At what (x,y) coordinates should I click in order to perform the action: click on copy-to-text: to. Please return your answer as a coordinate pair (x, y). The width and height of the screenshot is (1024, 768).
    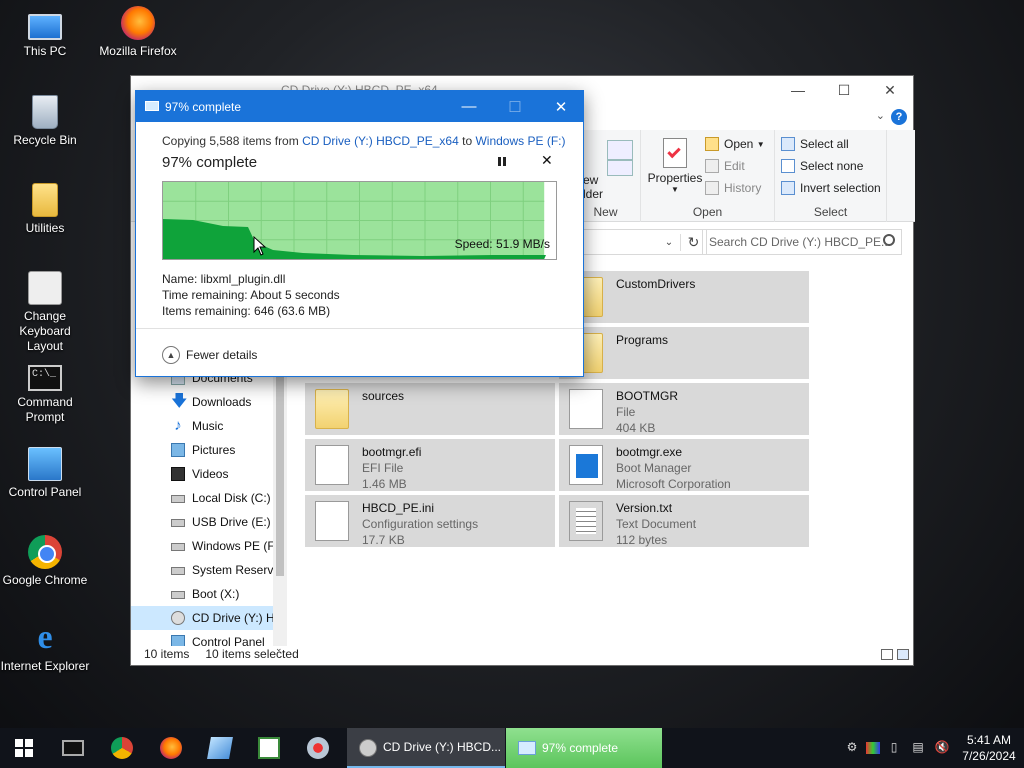
    Looking at the image, I should click on (467, 141).